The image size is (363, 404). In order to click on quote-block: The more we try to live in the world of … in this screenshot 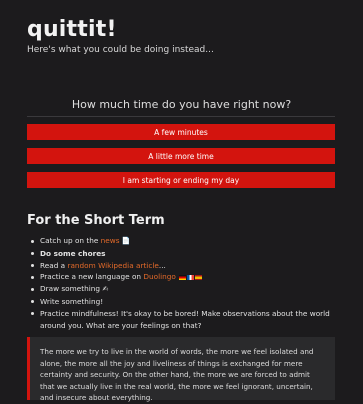, I will do `click(181, 370)`.